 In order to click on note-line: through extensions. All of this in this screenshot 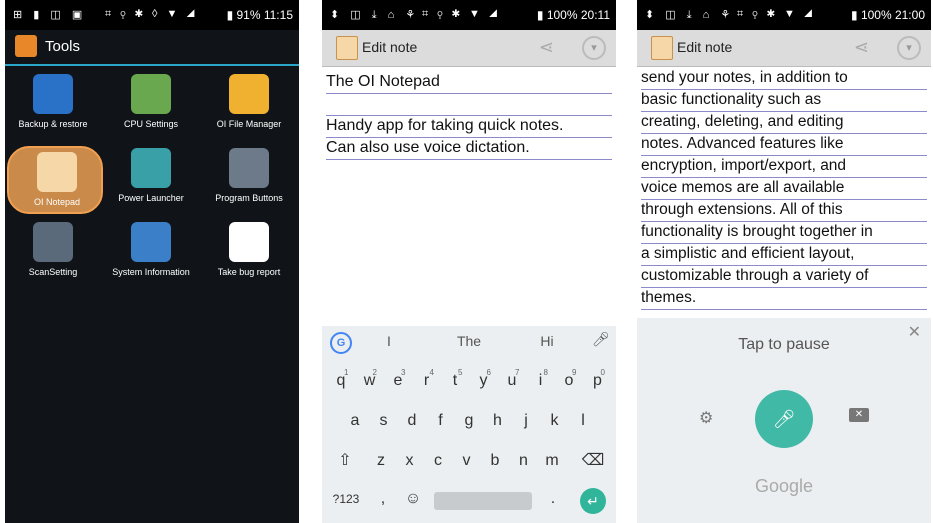, I will do `click(784, 211)`.